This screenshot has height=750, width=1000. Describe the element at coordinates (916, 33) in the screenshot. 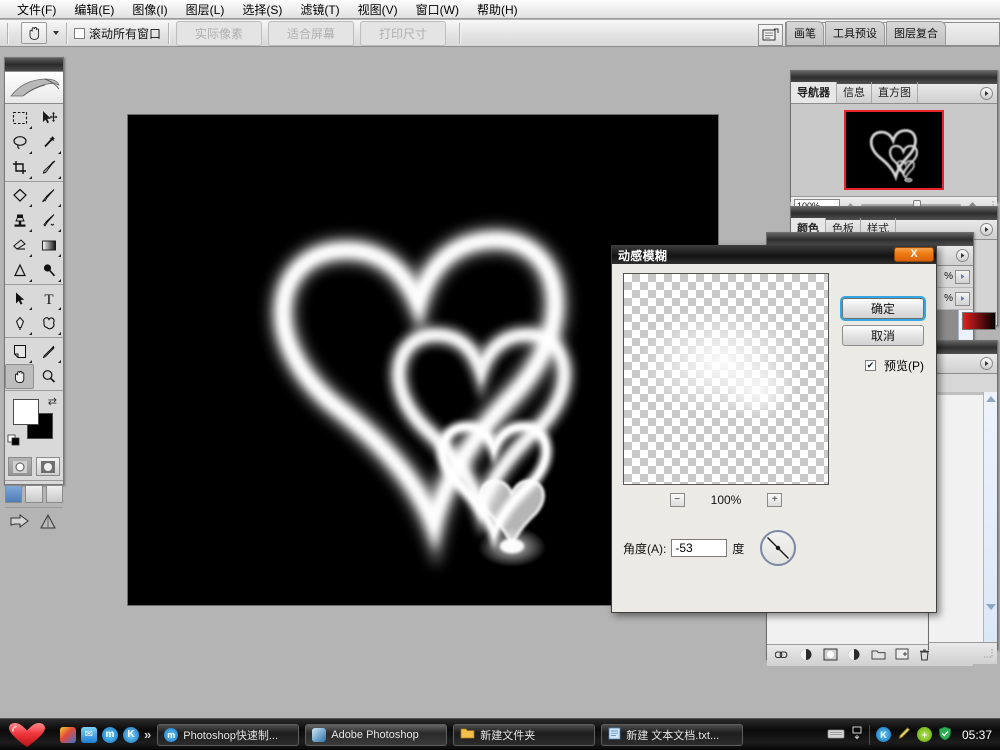

I see `tab-layer-comps: 图层复合` at that location.